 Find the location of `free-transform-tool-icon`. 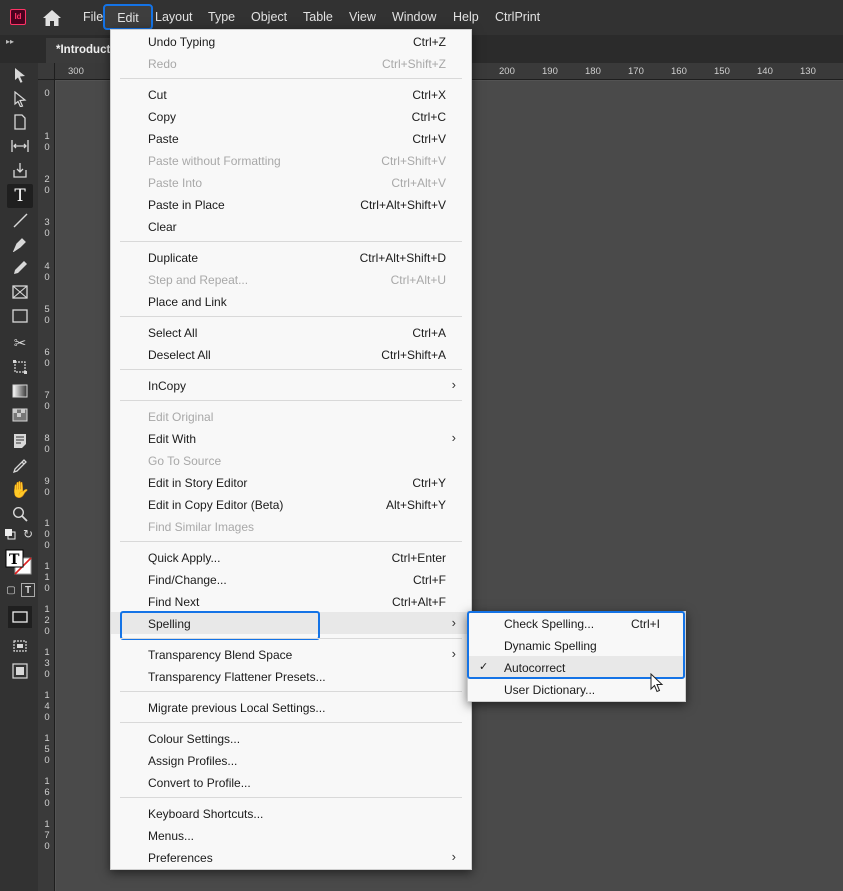

free-transform-tool-icon is located at coordinates (20, 367).